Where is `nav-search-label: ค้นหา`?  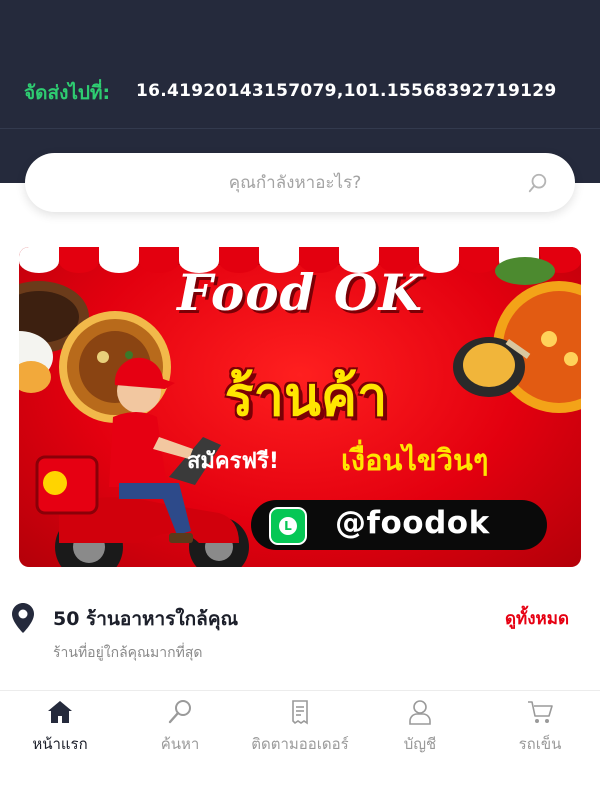 nav-search-label: ค้นหา is located at coordinates (180, 744).